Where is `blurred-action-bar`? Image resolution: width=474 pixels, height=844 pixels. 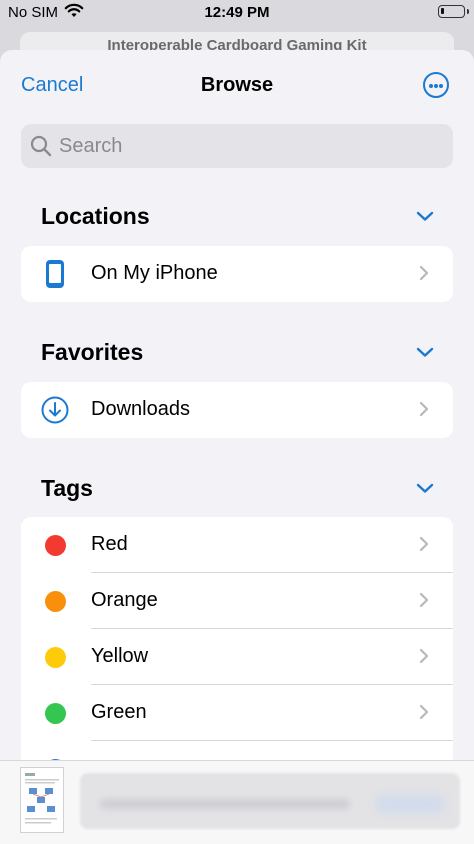 blurred-action-bar is located at coordinates (270, 801).